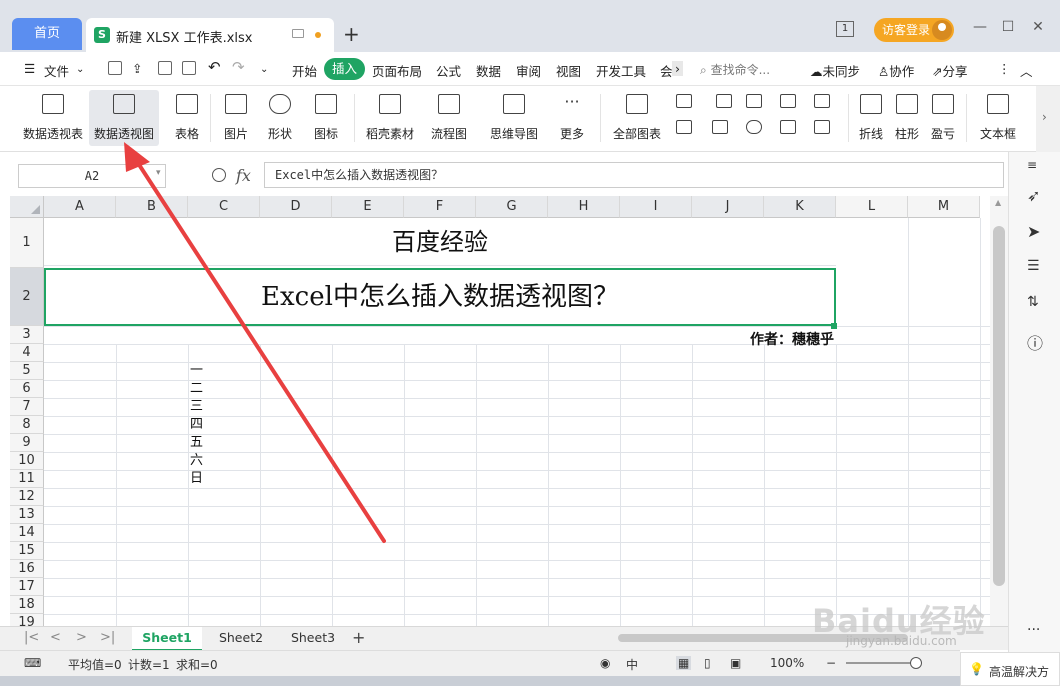 The height and width of the screenshot is (686, 1060). Describe the element at coordinates (758, 129) in the screenshot. I see `pie-chart-button` at that location.